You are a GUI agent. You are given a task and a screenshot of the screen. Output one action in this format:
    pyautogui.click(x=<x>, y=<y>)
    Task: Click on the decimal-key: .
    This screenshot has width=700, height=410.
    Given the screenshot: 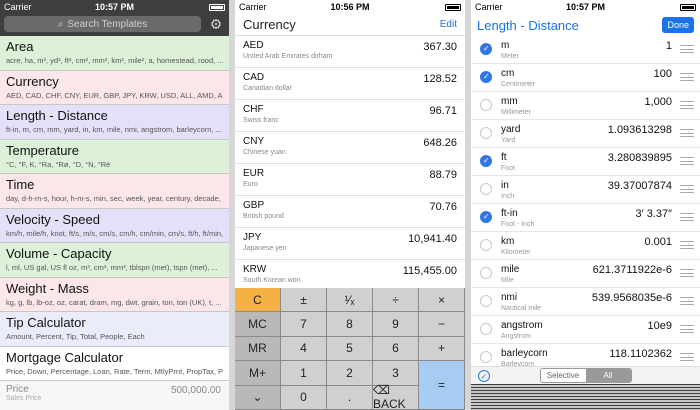 What is the action you would take?
    pyautogui.click(x=350, y=397)
    